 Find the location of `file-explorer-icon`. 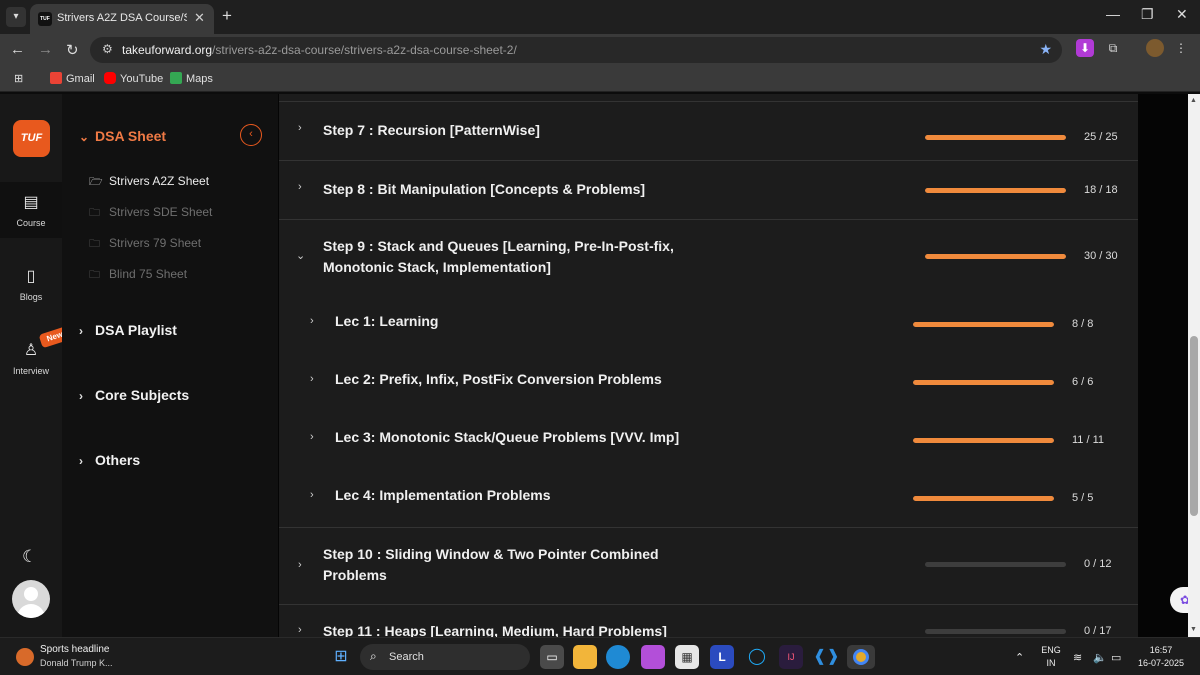

file-explorer-icon is located at coordinates (585, 657).